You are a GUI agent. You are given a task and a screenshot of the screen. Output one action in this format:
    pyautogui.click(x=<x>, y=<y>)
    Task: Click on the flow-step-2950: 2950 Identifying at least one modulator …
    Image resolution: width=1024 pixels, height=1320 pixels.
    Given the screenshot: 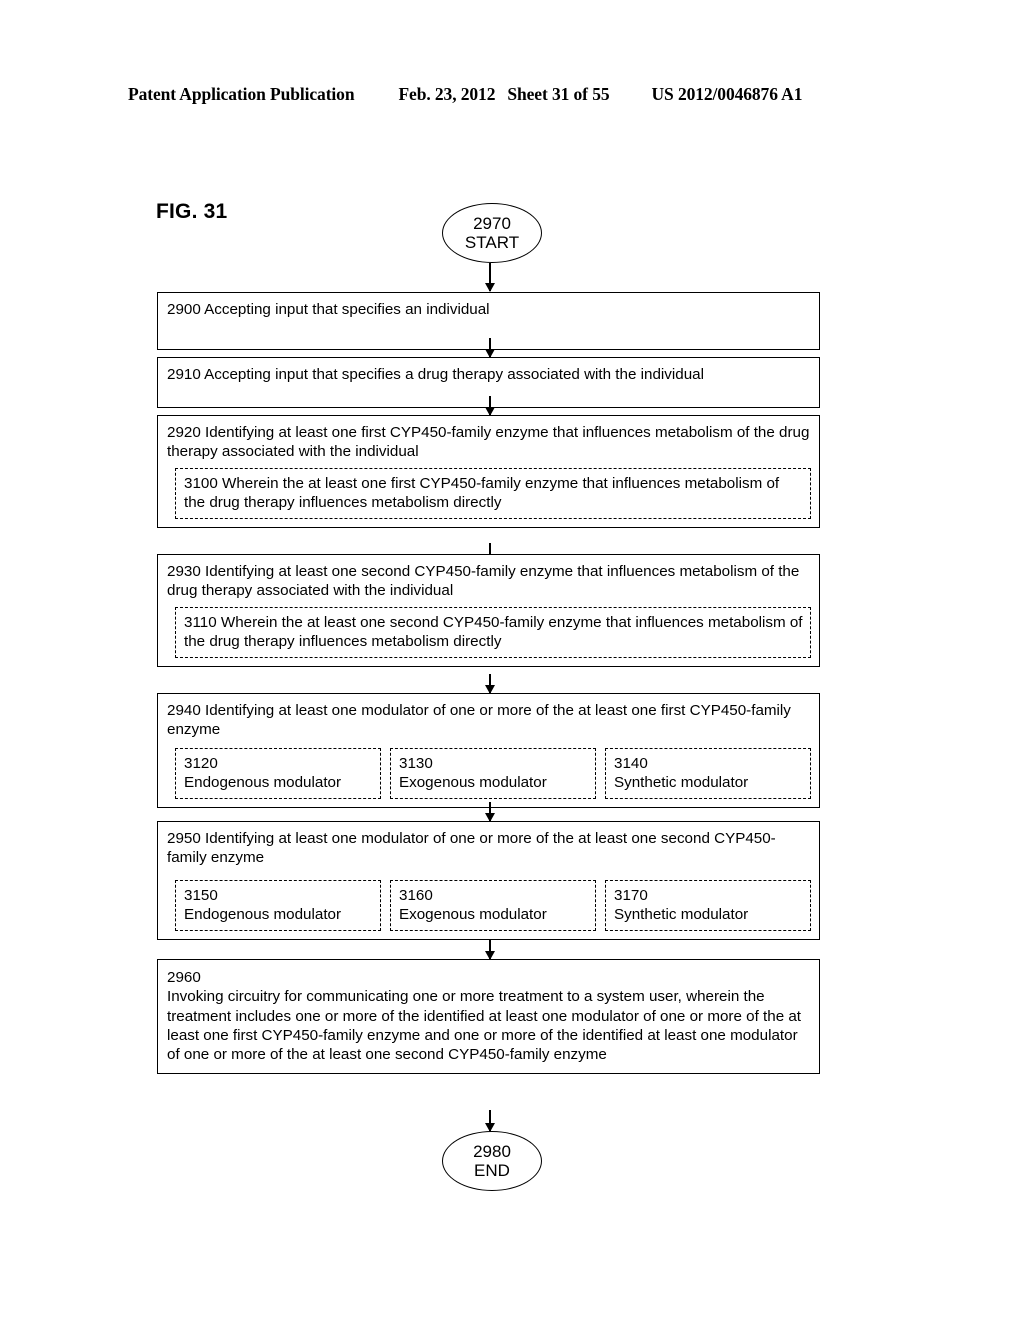 What is the action you would take?
    pyautogui.click(x=488, y=881)
    